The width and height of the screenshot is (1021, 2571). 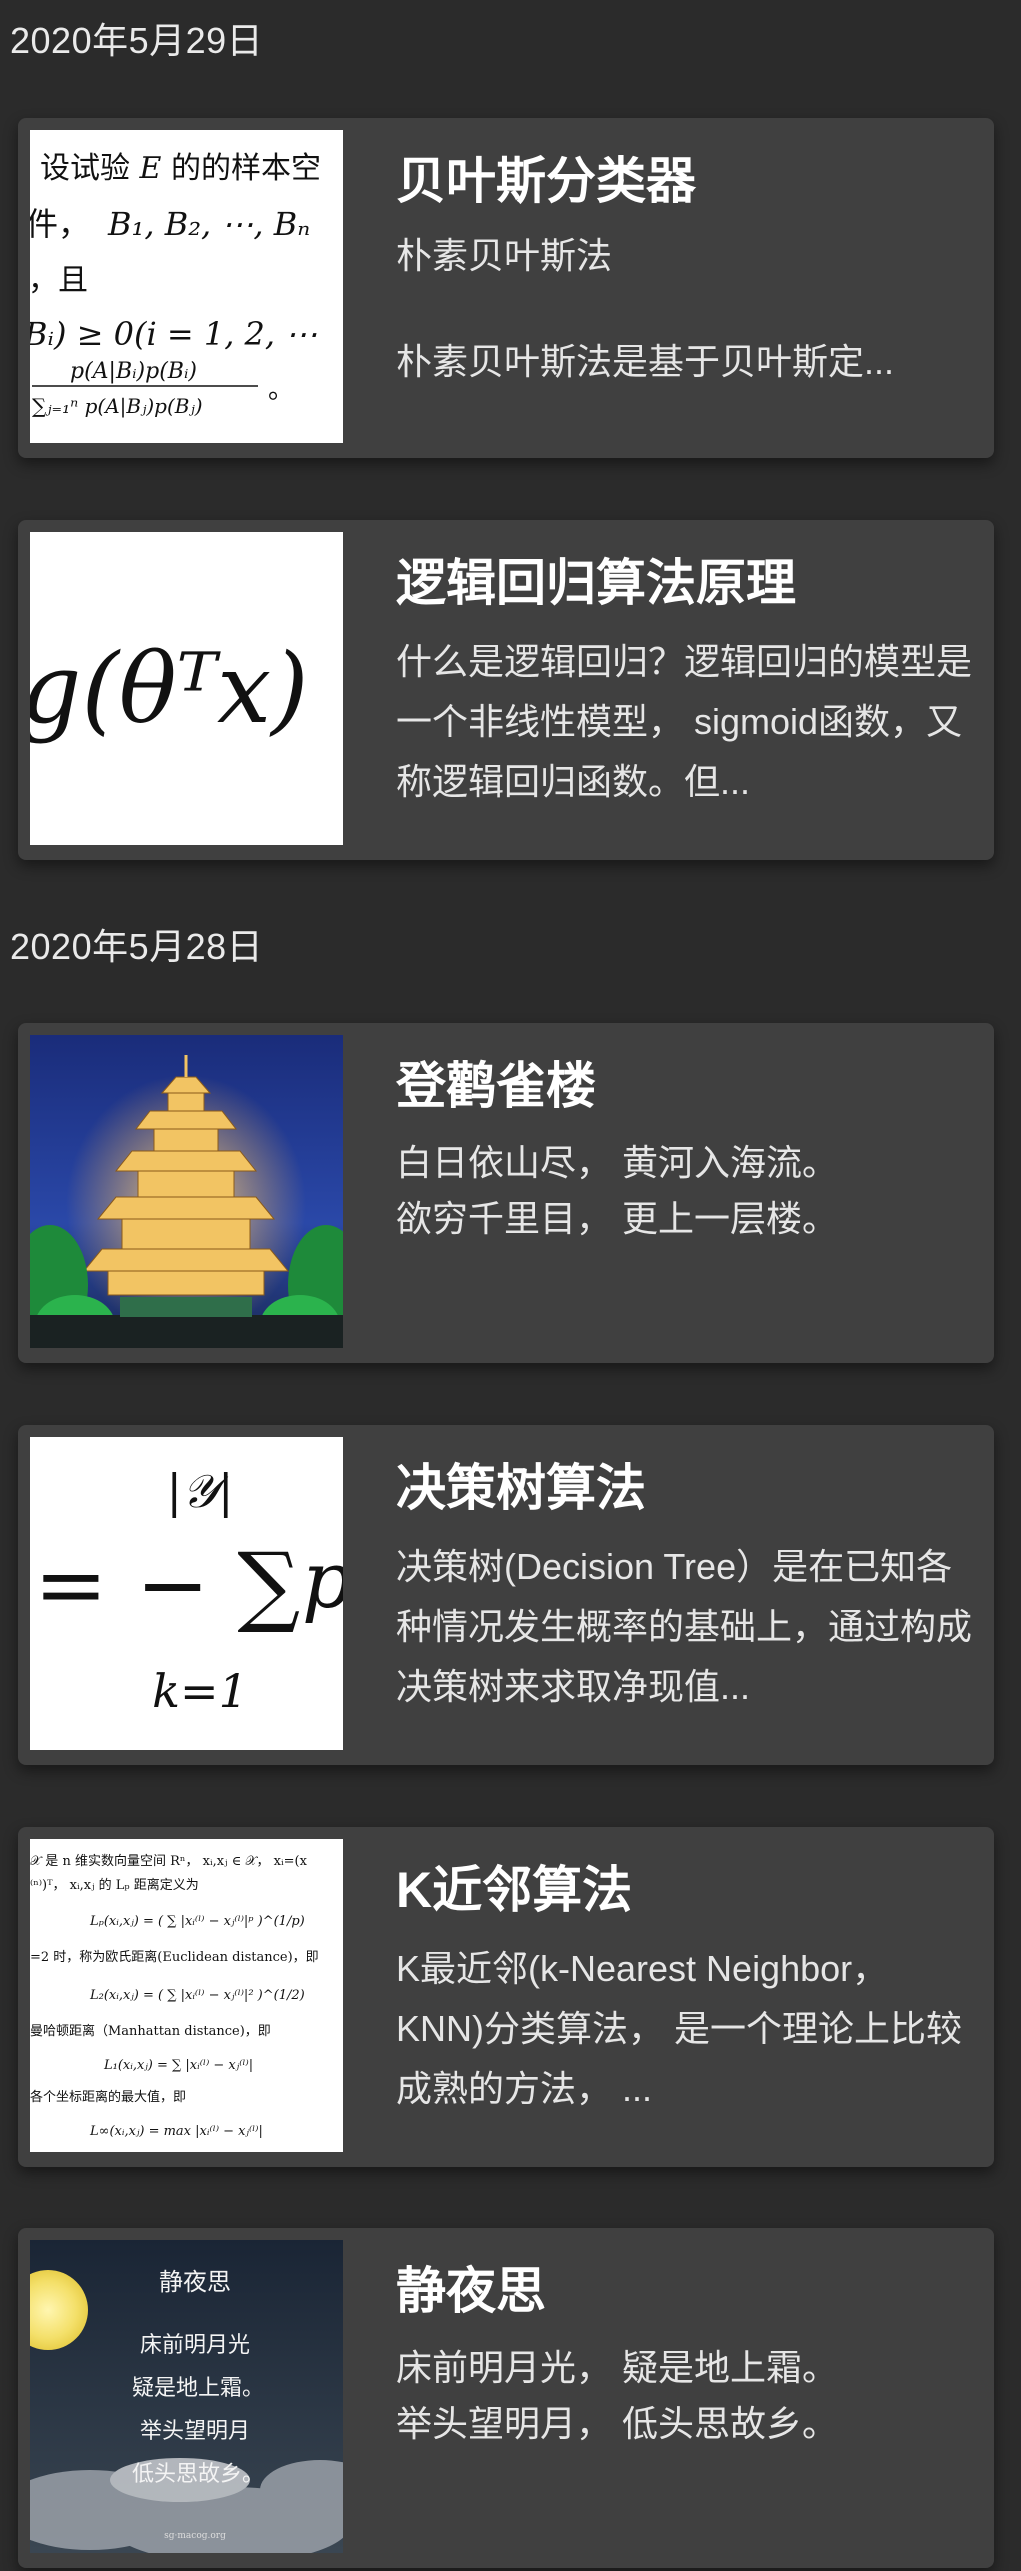 I want to click on svg-text: 低头思故乡。, so click(x=198, y=2474).